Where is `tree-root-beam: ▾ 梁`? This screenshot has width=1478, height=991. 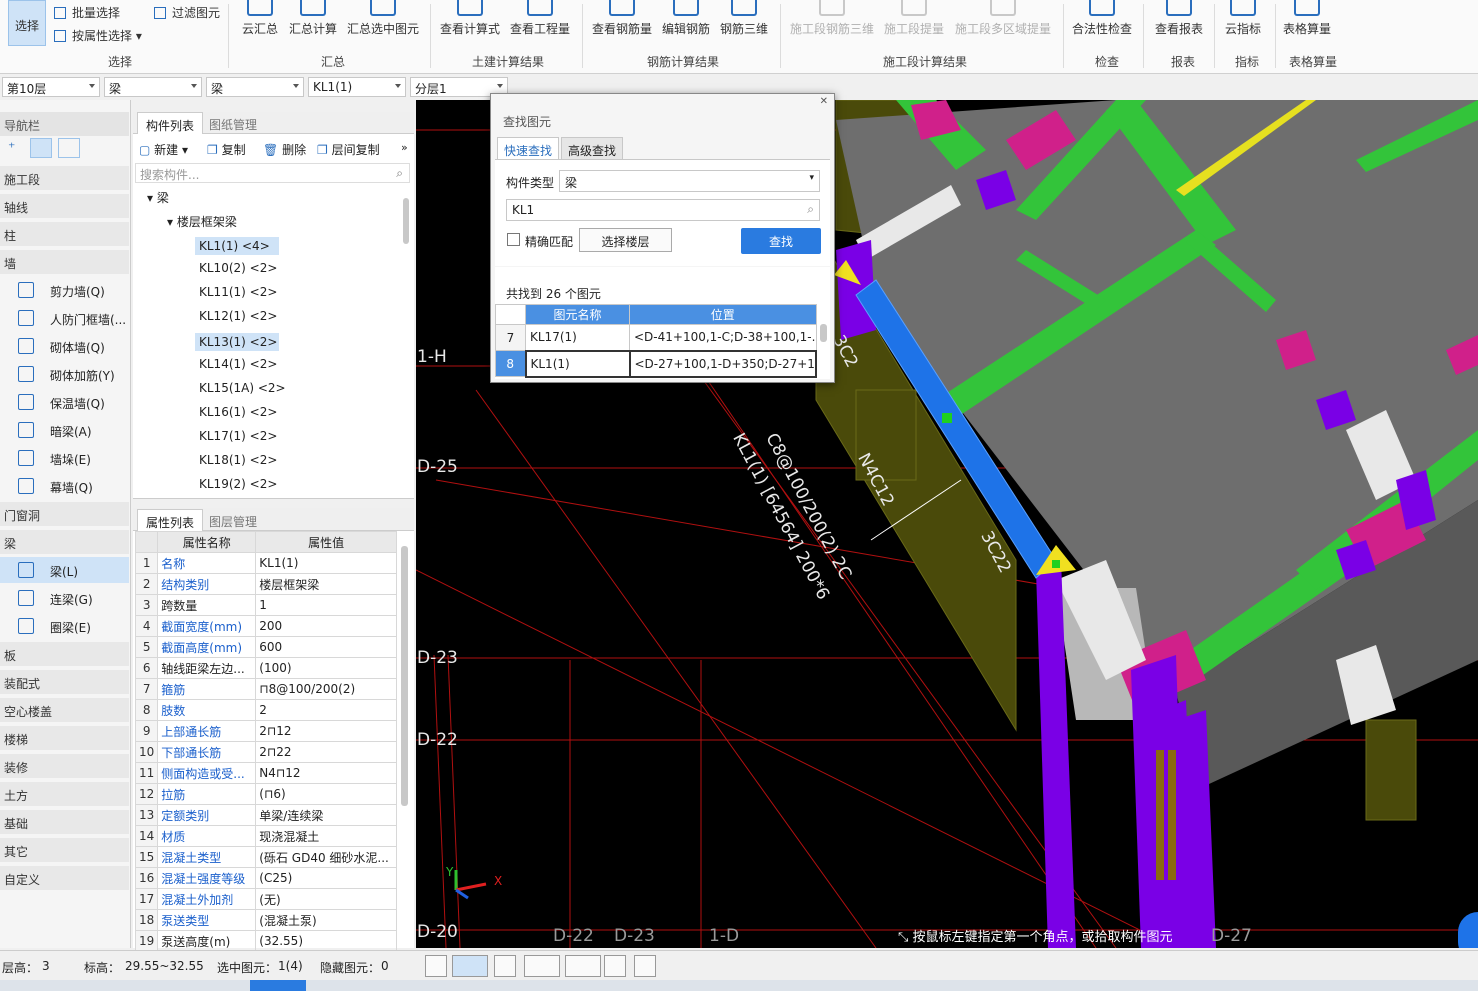 tree-root-beam: ▾ 梁 is located at coordinates (158, 197).